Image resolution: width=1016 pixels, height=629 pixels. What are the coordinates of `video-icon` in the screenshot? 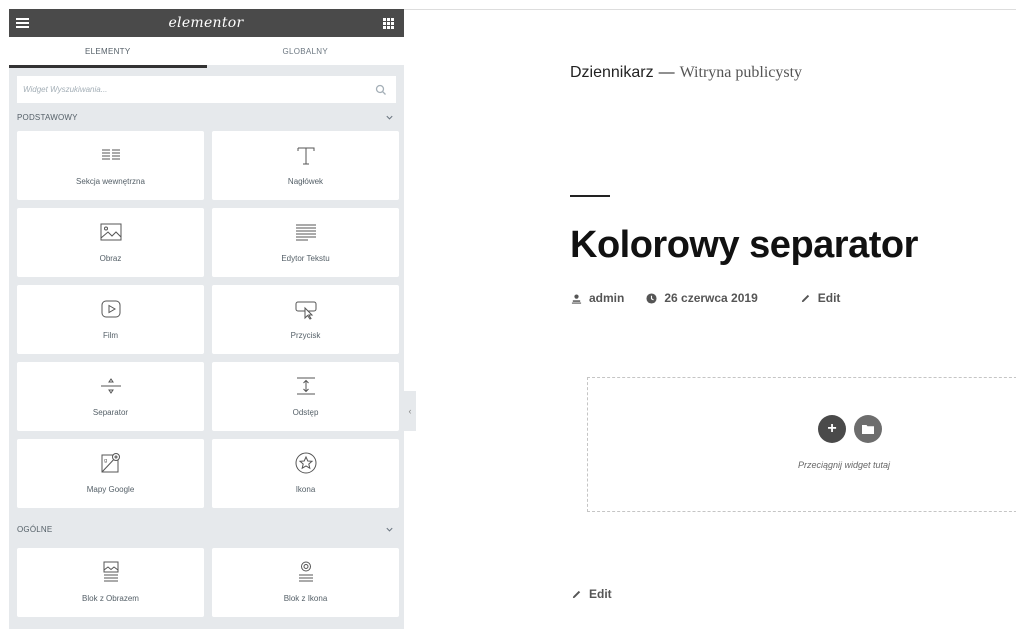 It's located at (111, 309).